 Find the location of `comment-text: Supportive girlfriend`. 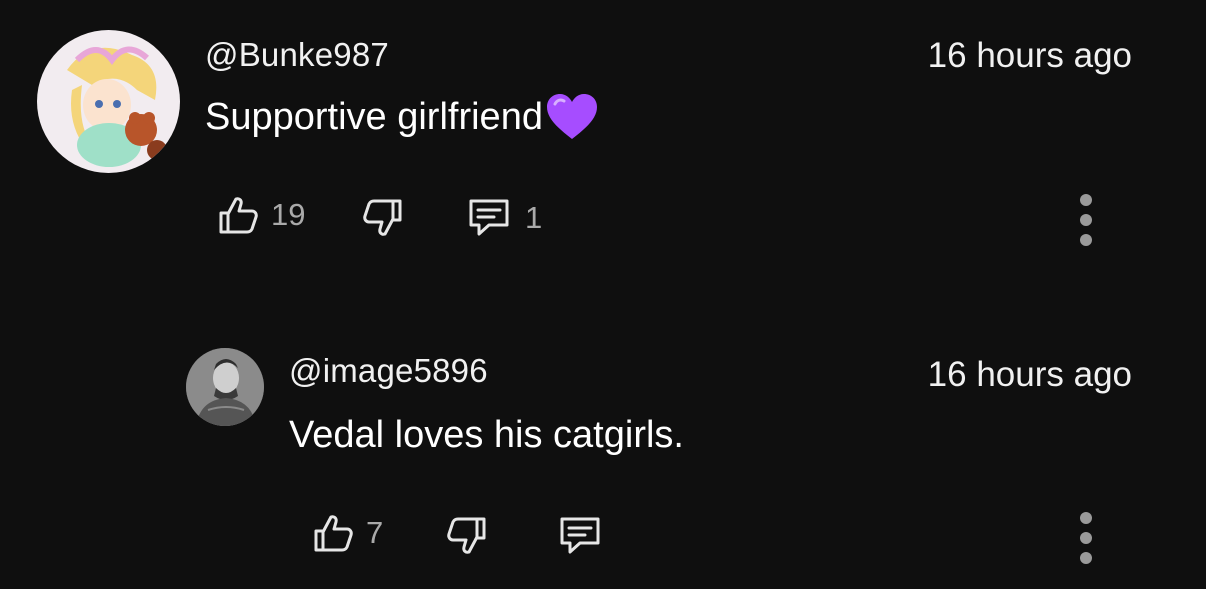

comment-text: Supportive girlfriend is located at coordinates (374, 116).